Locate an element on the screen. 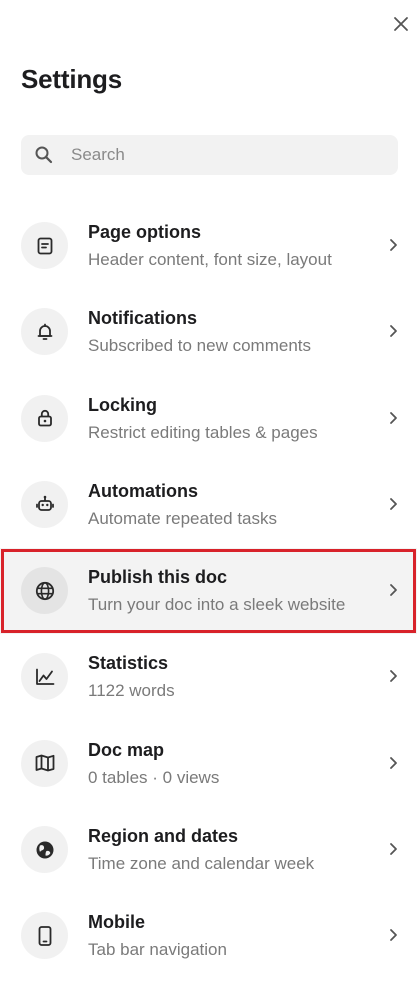  bell-icon is located at coordinates (44, 332).